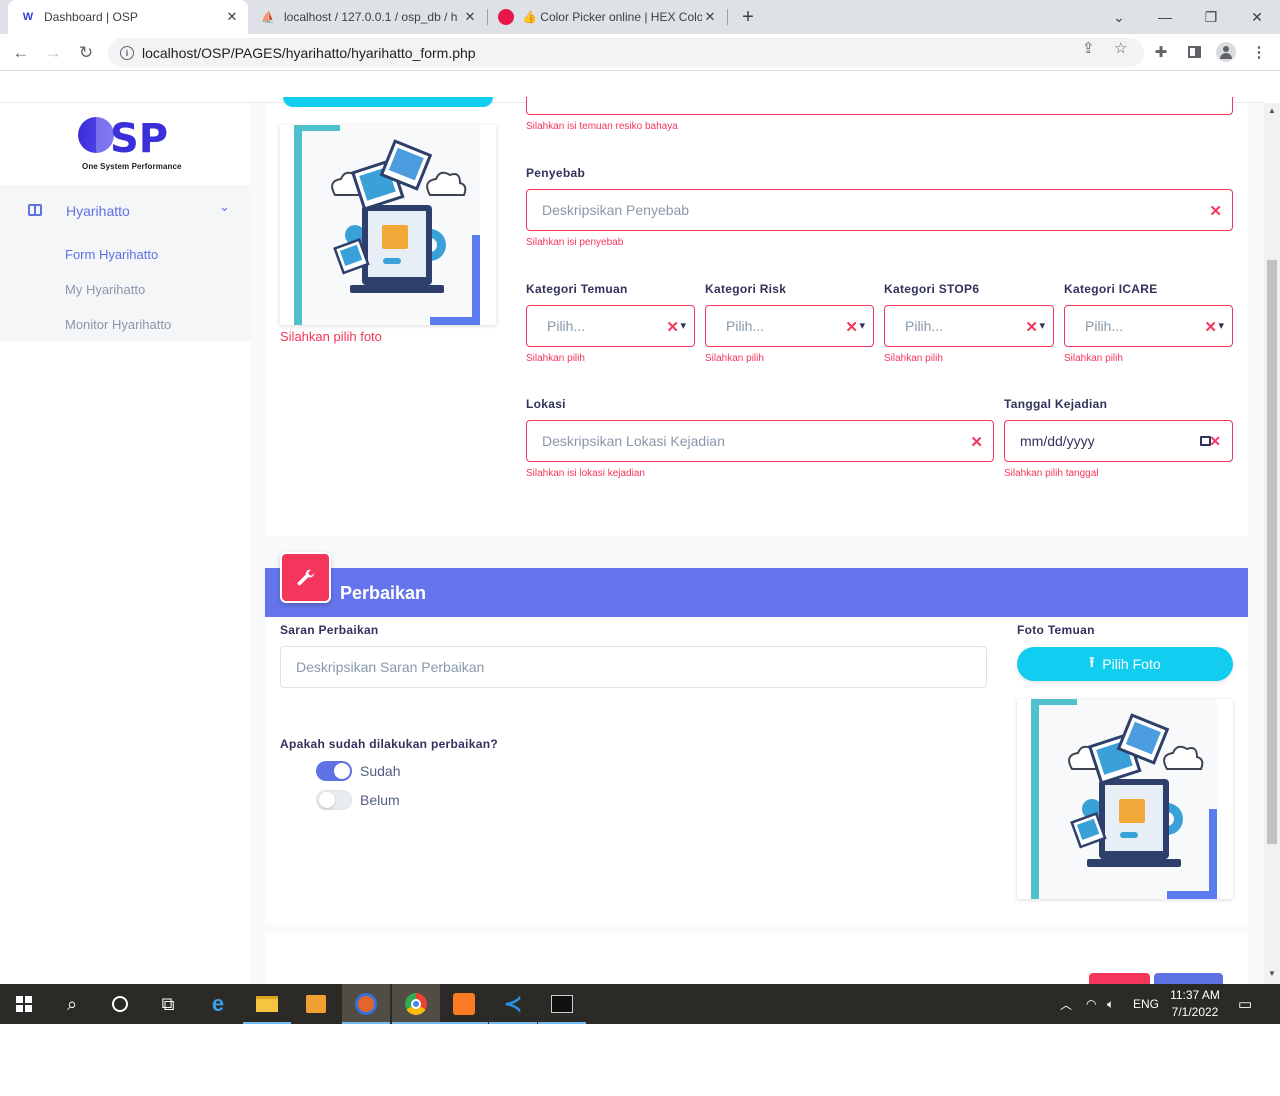 This screenshot has width=1280, height=1096. I want to click on media-player-icon, so click(316, 1004).